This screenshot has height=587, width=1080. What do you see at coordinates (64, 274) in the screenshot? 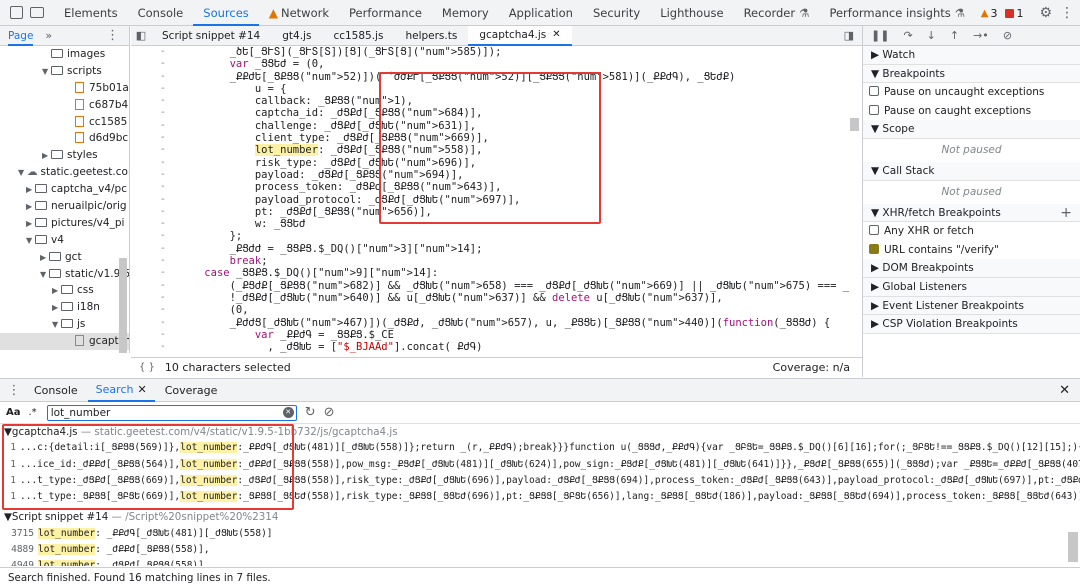
I see `tree-folder: ▼ static/v1.9.5` at bounding box center [64, 274].